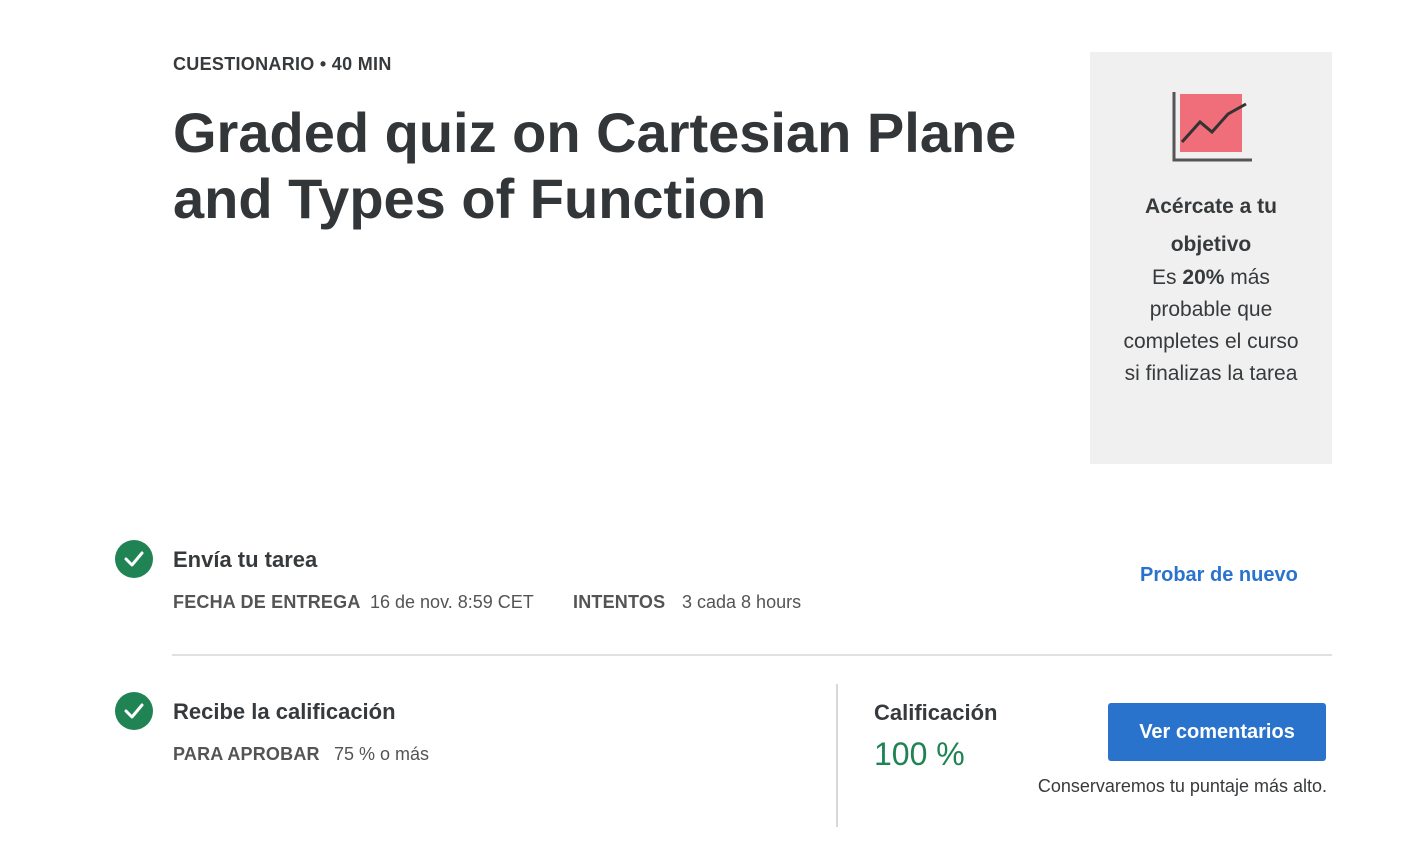  What do you see at coordinates (936, 712) in the screenshot?
I see `grade-label: Calificación` at bounding box center [936, 712].